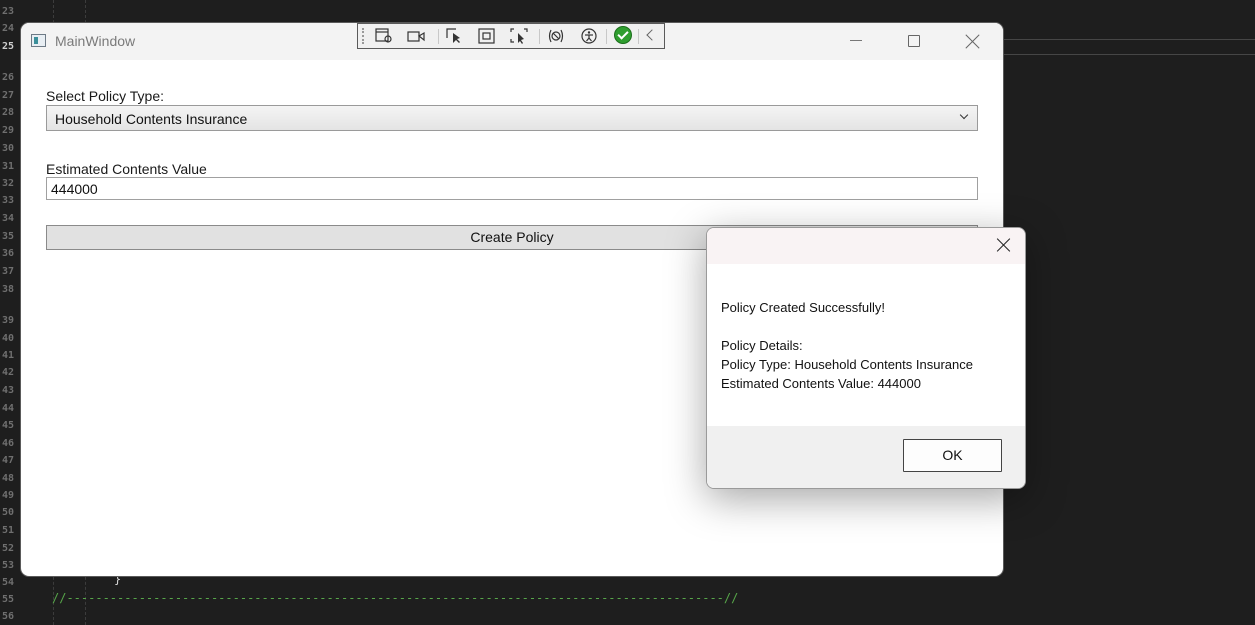 The width and height of the screenshot is (1255, 625). What do you see at coordinates (7, 183) in the screenshot?
I see `line-number: 32` at bounding box center [7, 183].